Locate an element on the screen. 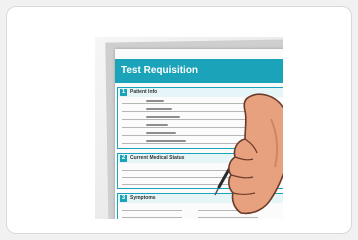  section-number: 2 is located at coordinates (123, 158).